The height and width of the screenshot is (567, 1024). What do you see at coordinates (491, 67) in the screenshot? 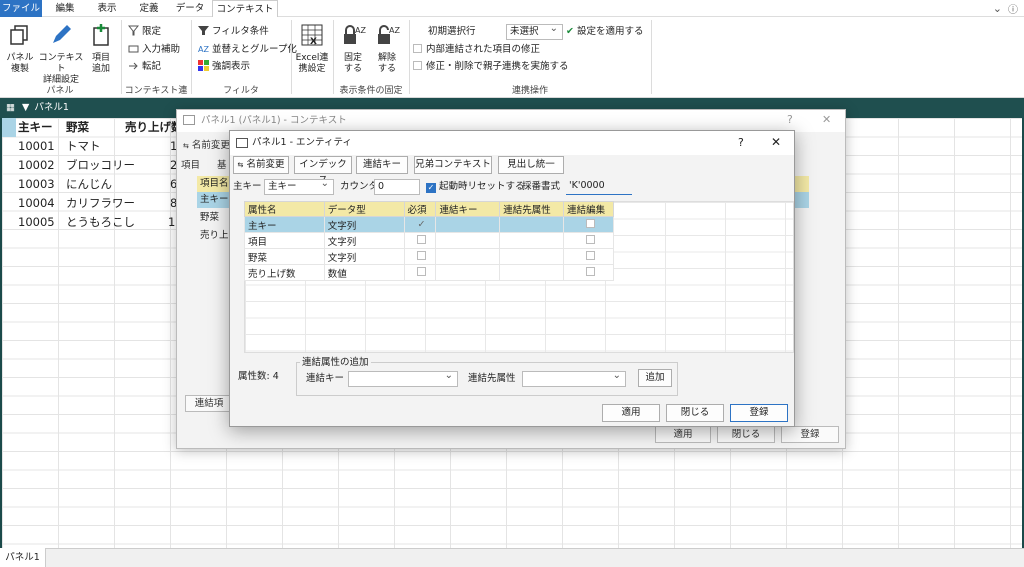
I see `parent-child-checkbox: 修正・削除で親子連携を実施する` at bounding box center [491, 67].